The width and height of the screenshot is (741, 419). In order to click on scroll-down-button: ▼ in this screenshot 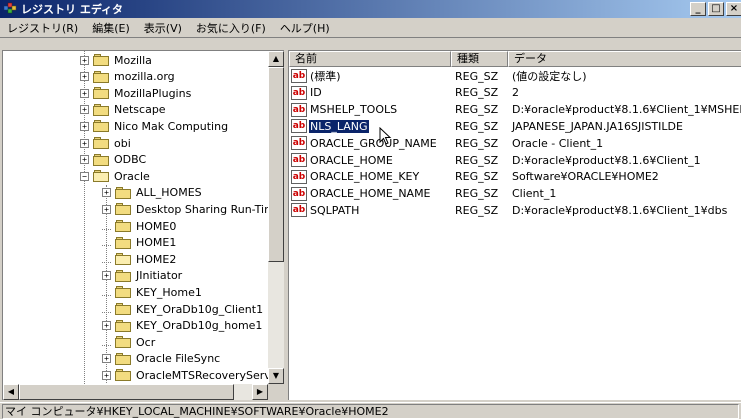, I will do `click(276, 376)`.